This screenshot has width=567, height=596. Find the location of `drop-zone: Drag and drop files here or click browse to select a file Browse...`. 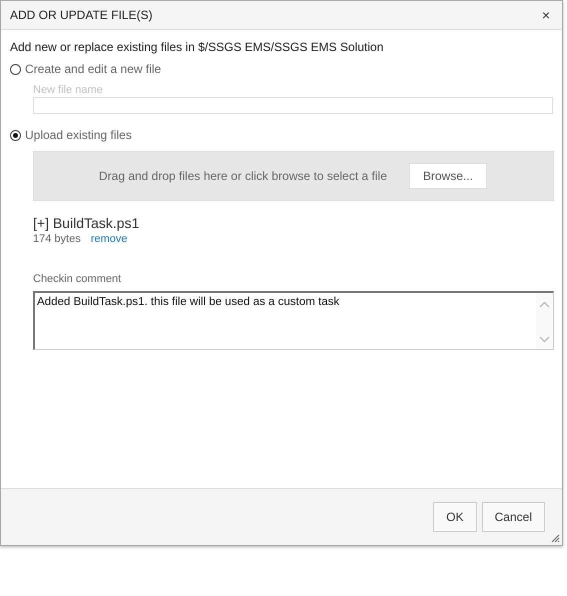

drop-zone: Drag and drop files here or click browse to select a file Browse... is located at coordinates (293, 176).